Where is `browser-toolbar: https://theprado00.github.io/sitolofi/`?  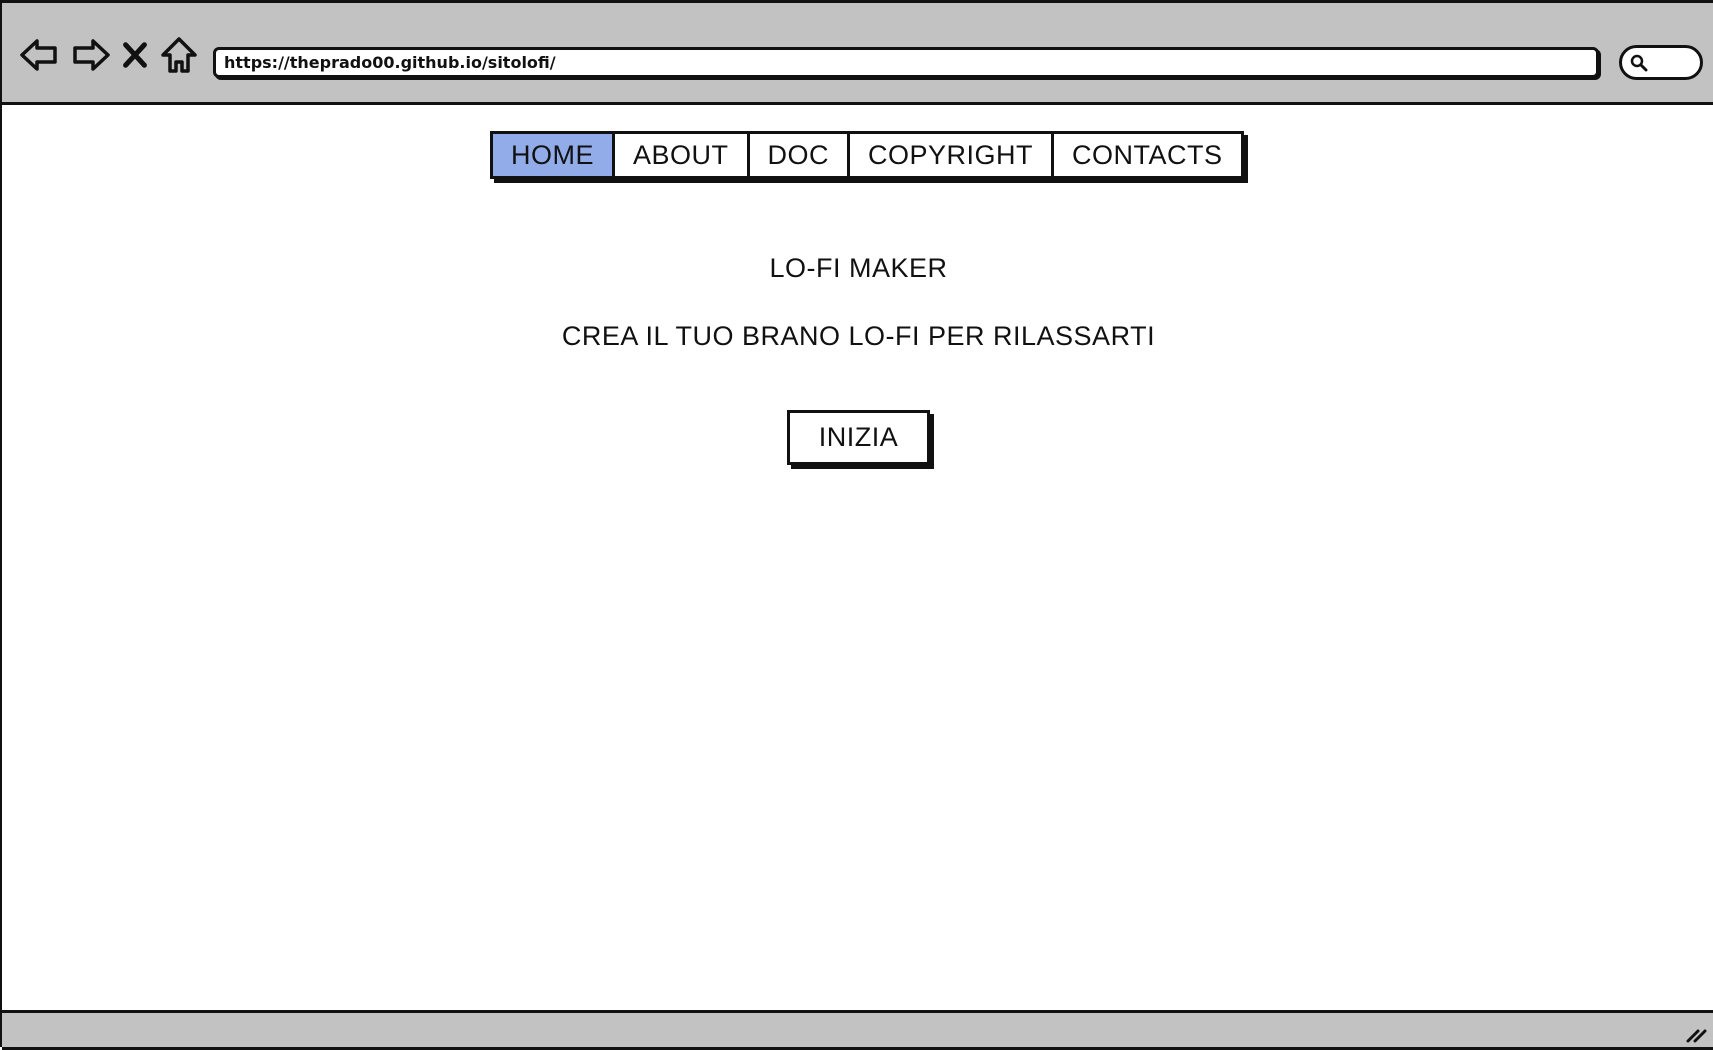 browser-toolbar: https://theprado00.github.io/sitolofi/ is located at coordinates (857, 54).